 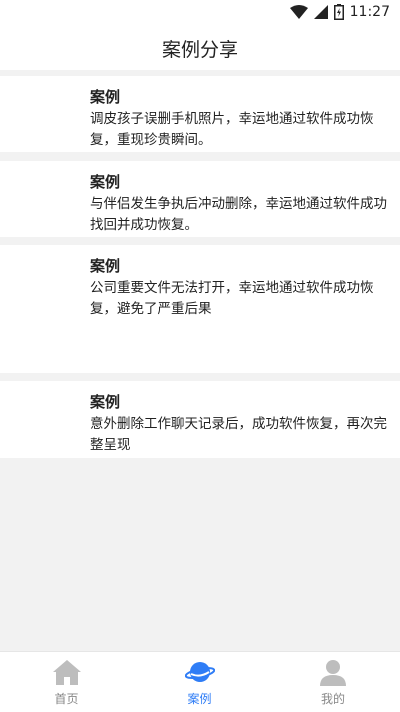 I want to click on tab-home-label: 首页, so click(x=66, y=699).